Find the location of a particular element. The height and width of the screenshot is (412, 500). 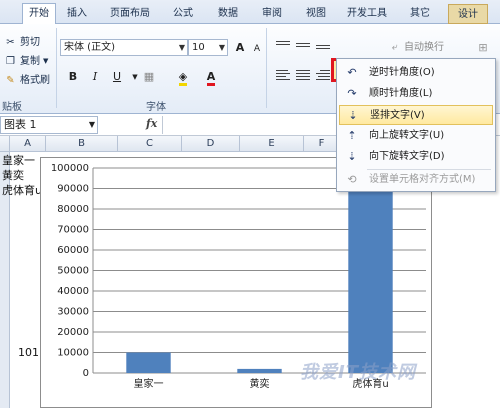

y-tick-label: 0 is located at coordinates (86, 373).